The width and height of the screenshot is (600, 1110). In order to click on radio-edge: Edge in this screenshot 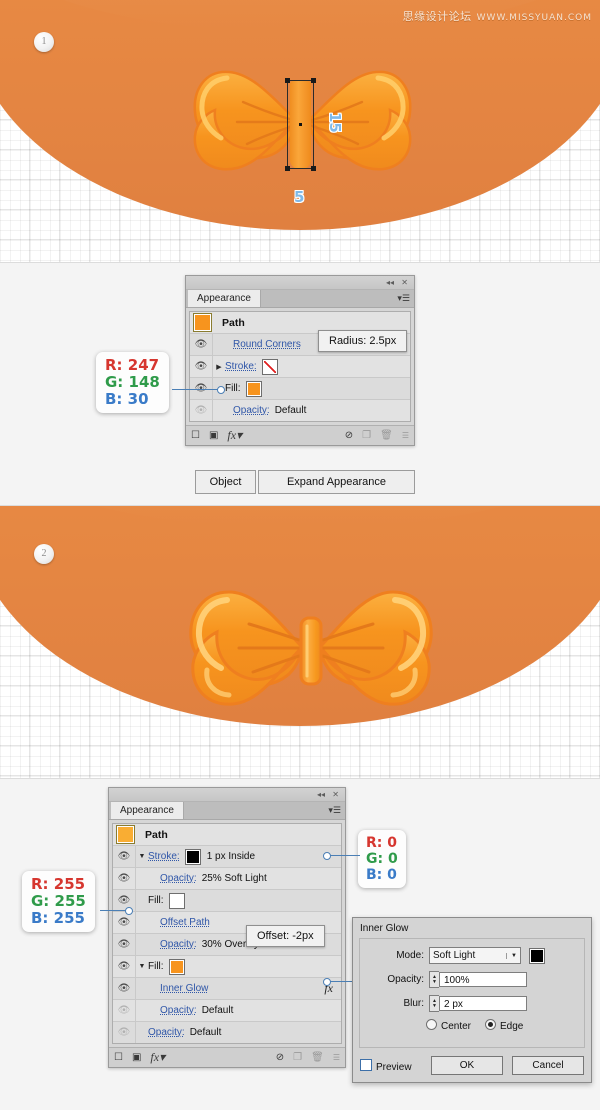, I will do `click(504, 1025)`.